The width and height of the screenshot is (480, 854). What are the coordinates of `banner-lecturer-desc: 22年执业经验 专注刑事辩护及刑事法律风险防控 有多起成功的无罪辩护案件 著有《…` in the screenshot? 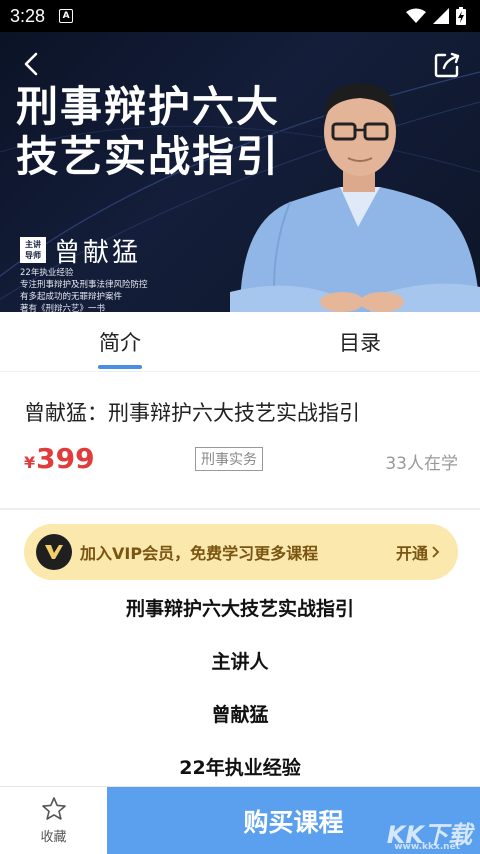 It's located at (84, 289).